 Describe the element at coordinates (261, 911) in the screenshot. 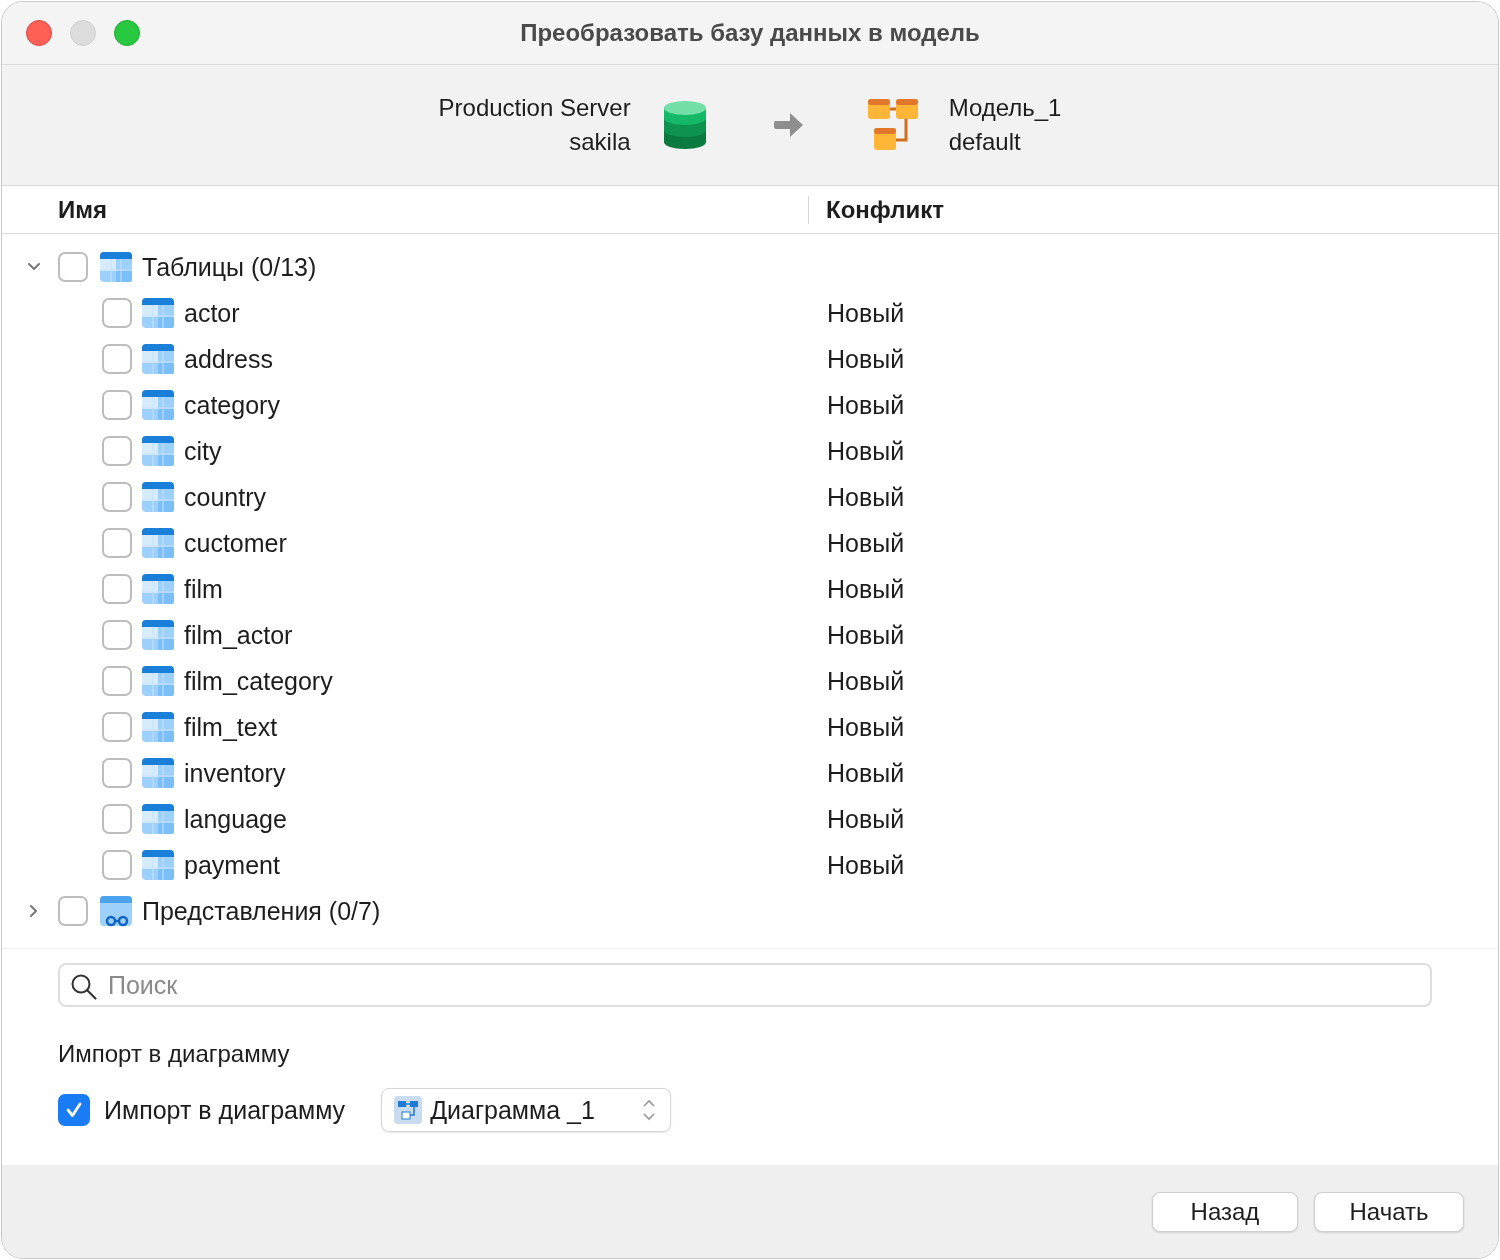

I see `group-label: Представления (0/7)` at that location.